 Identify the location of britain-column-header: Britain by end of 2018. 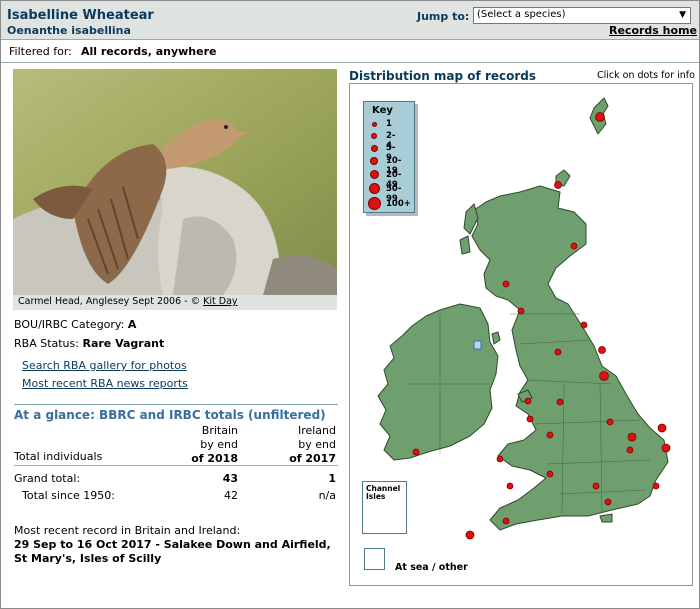
(213, 445).